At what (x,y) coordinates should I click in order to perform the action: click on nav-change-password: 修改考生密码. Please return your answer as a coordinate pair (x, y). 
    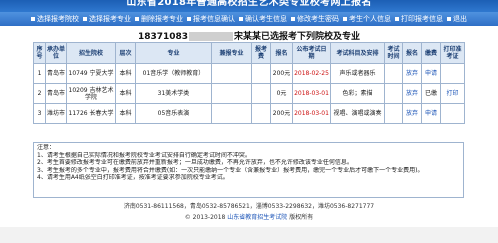
    Looking at the image, I should click on (315, 19).